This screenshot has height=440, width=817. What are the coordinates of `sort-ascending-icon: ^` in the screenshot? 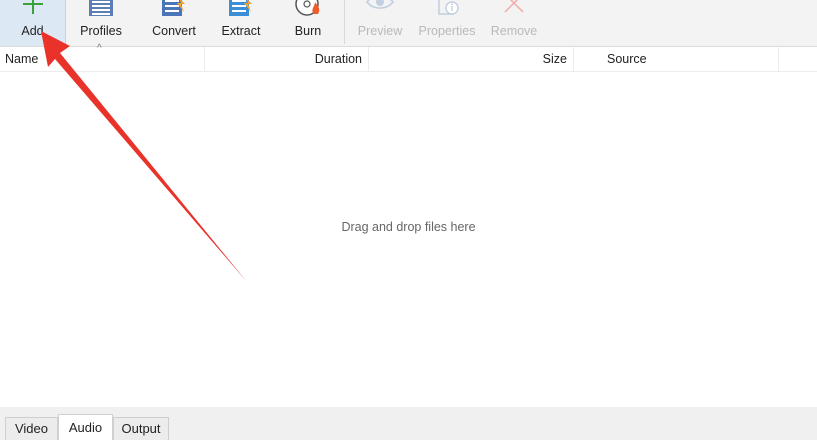 It's located at (99, 48).